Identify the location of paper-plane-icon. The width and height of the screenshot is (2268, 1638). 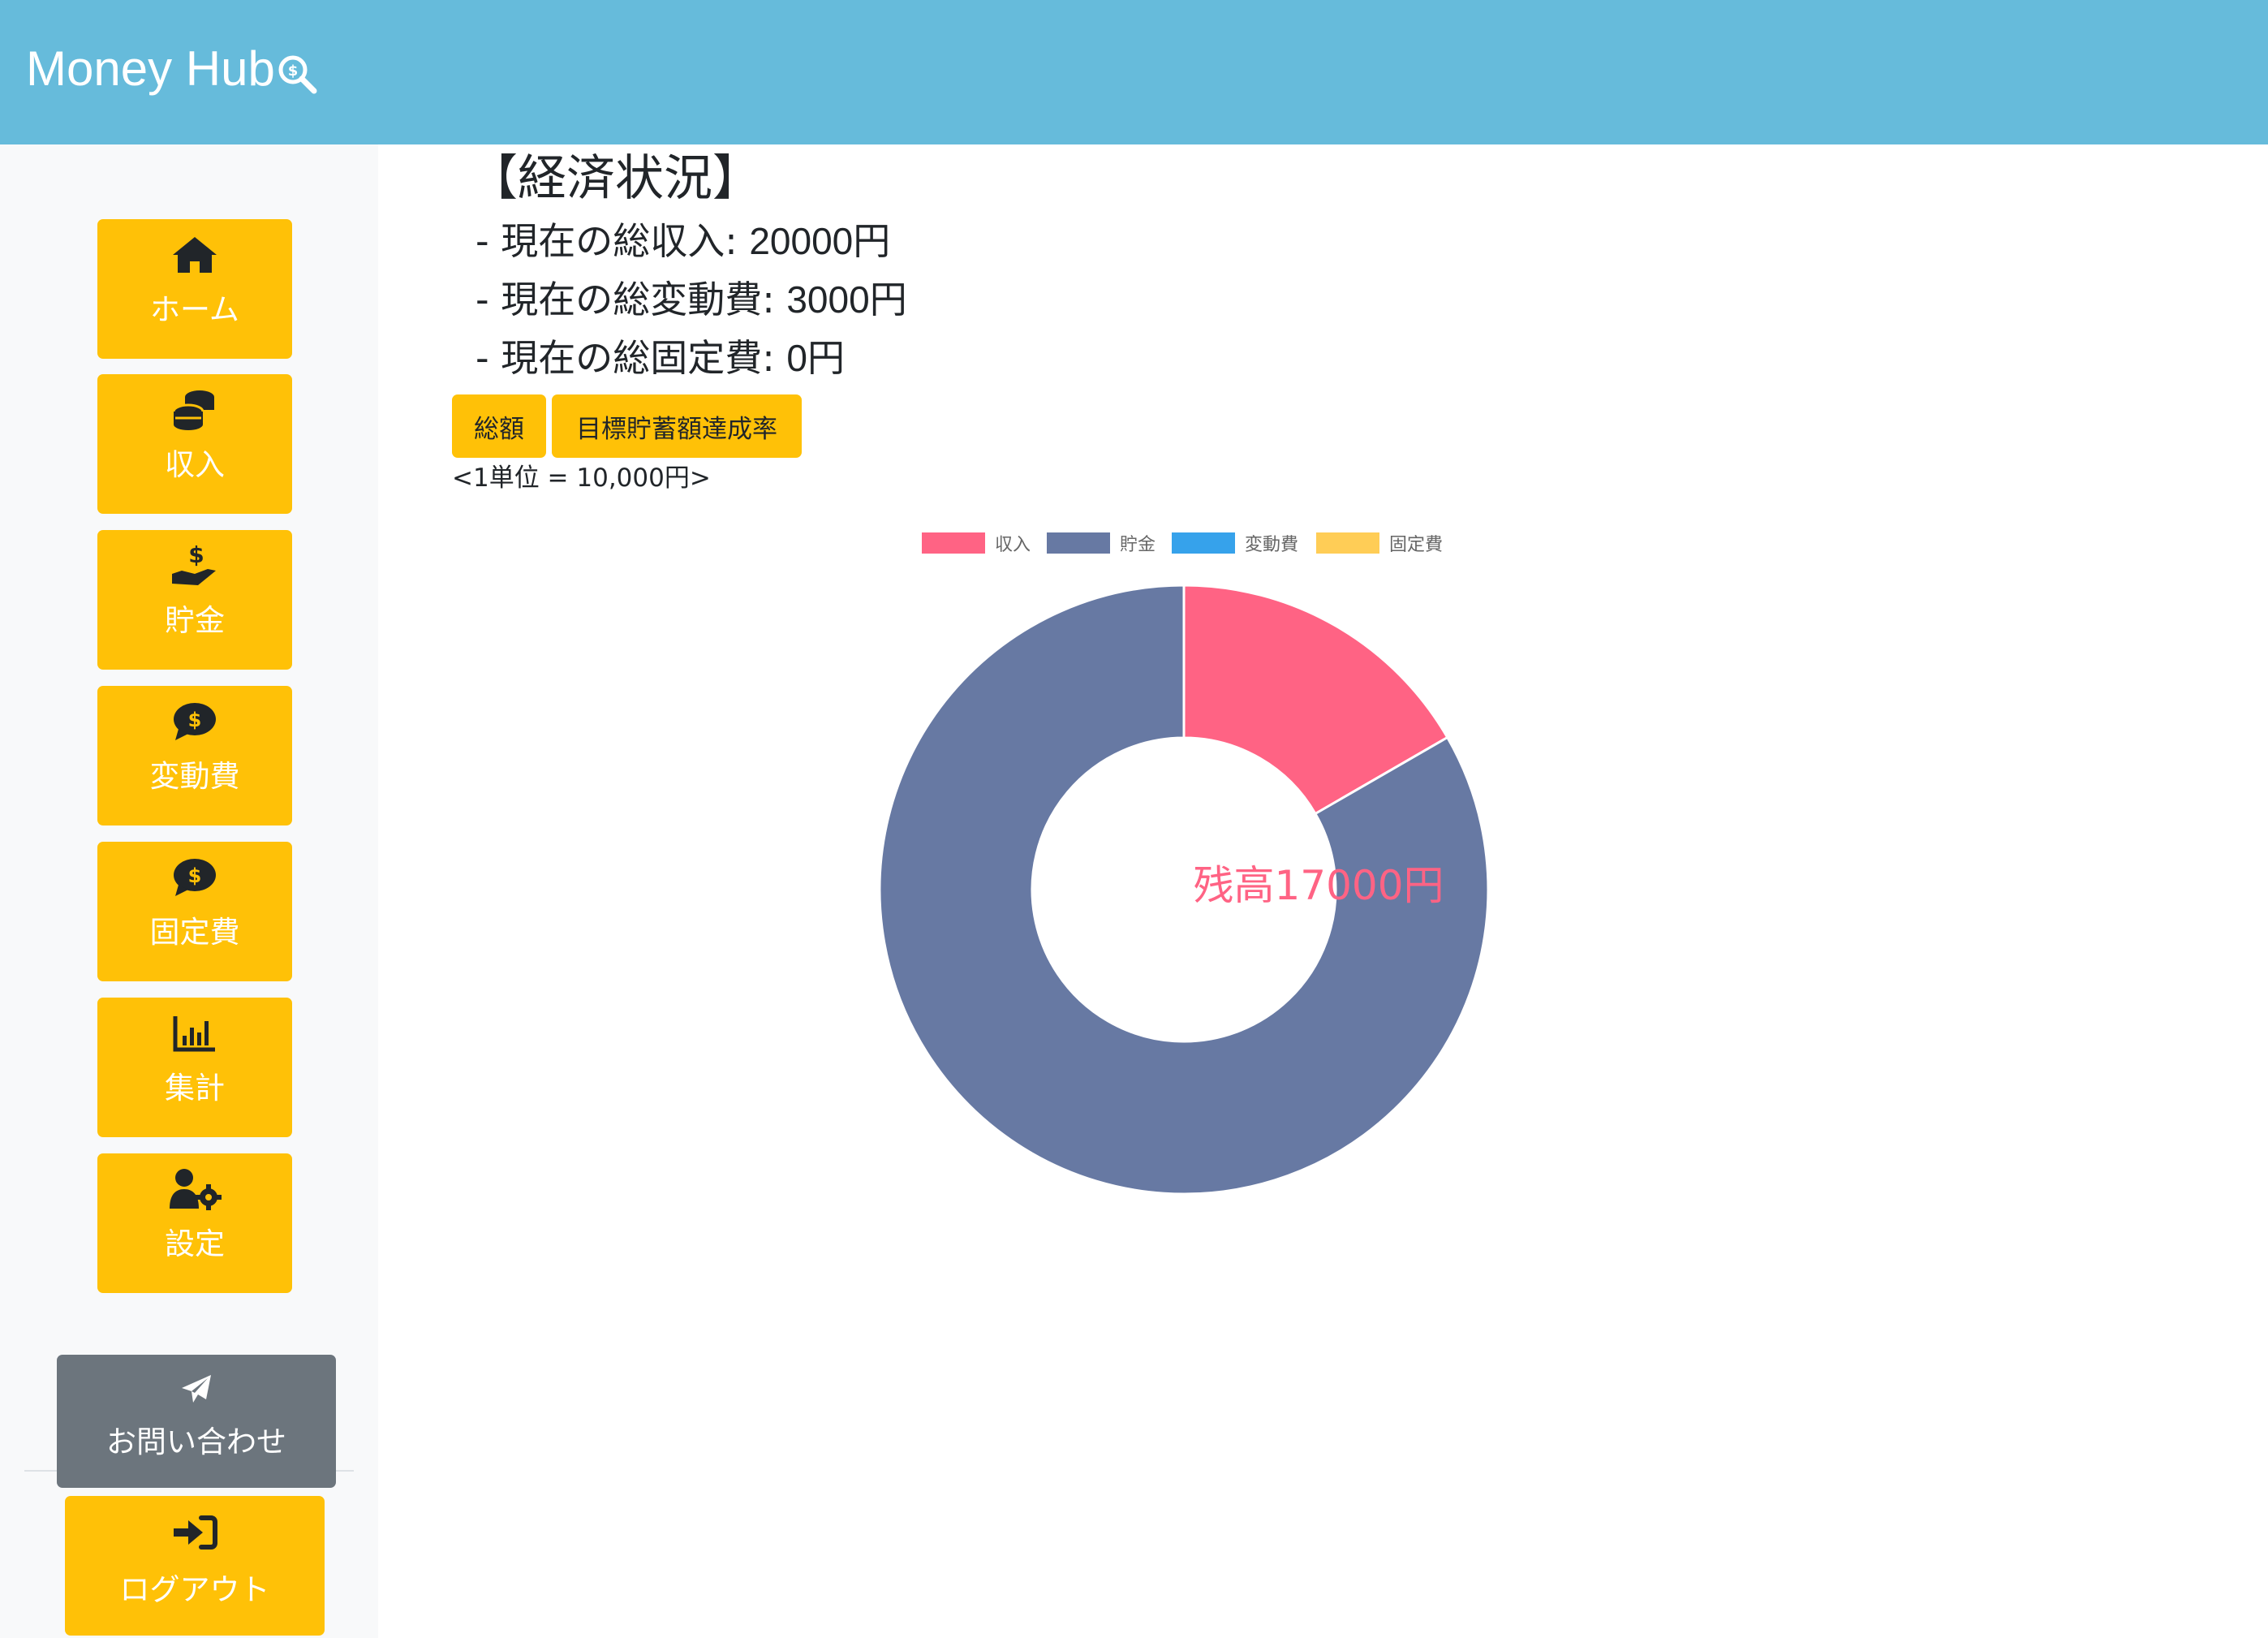
(196, 1389).